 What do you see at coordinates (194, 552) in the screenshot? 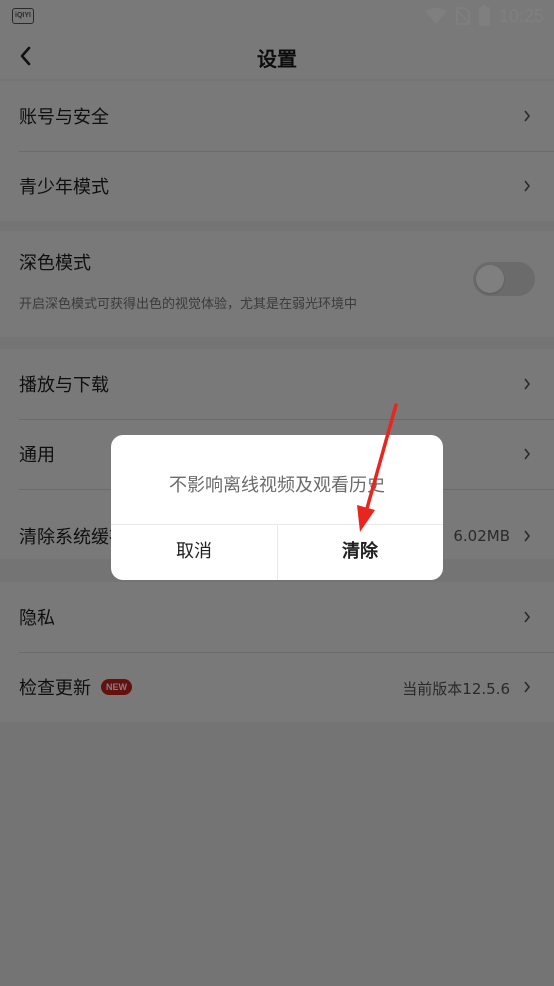
I see `cancel-button: 取消` at bounding box center [194, 552].